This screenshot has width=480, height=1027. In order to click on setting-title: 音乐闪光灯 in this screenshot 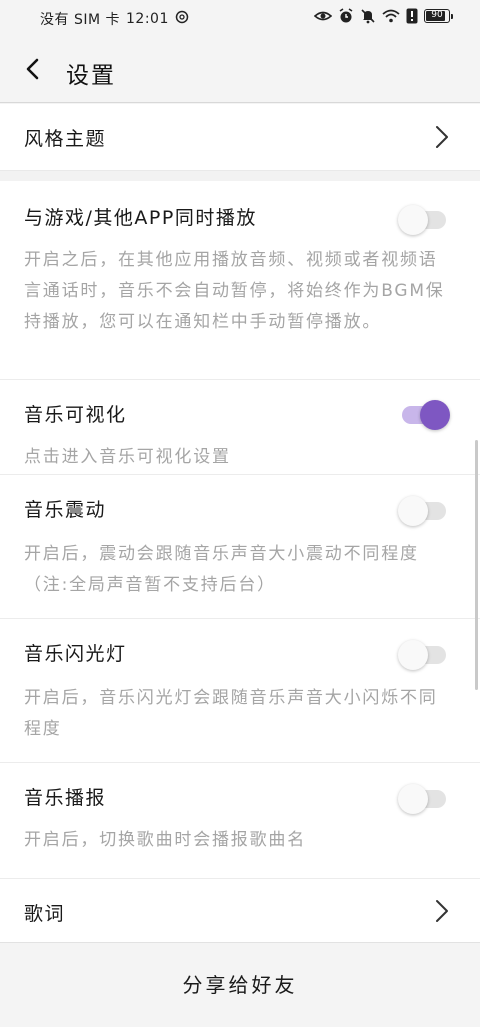, I will do `click(75, 654)`.